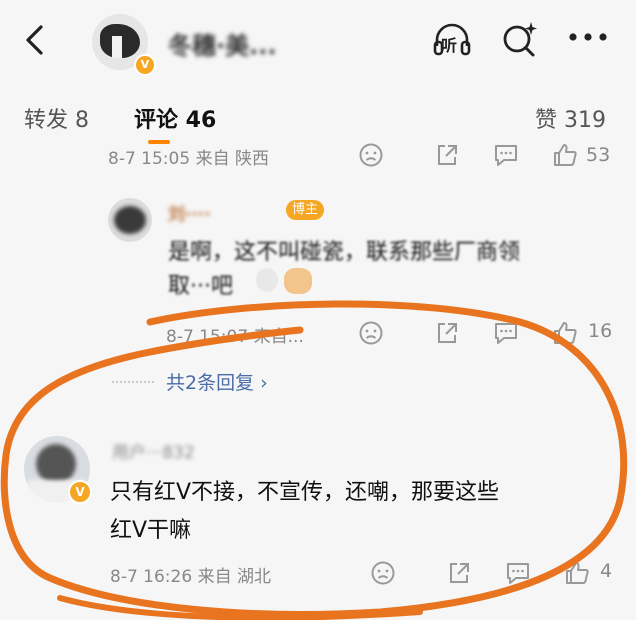 This screenshot has width=636, height=620. Describe the element at coordinates (267, 280) in the screenshot. I see `sticker-emoji-icon` at that location.